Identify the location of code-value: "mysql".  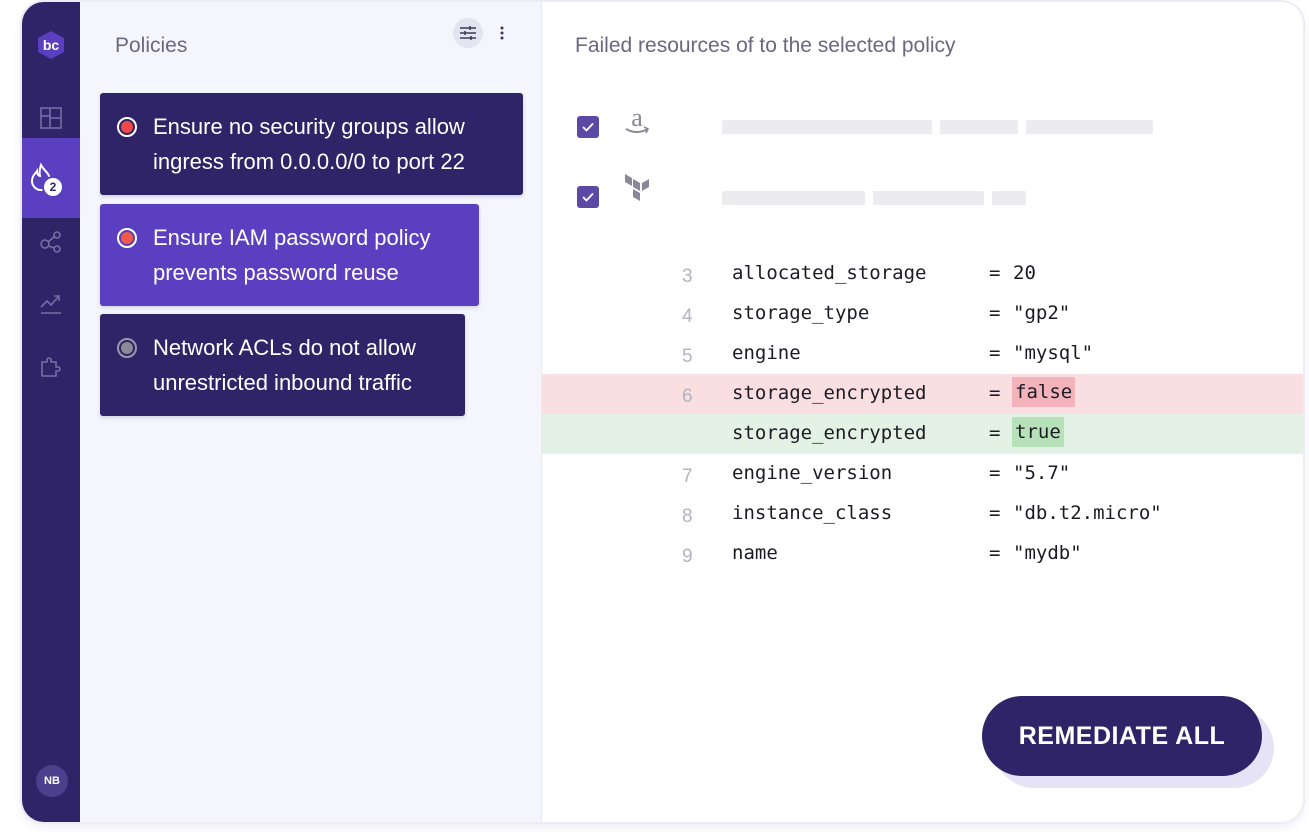
(1053, 353).